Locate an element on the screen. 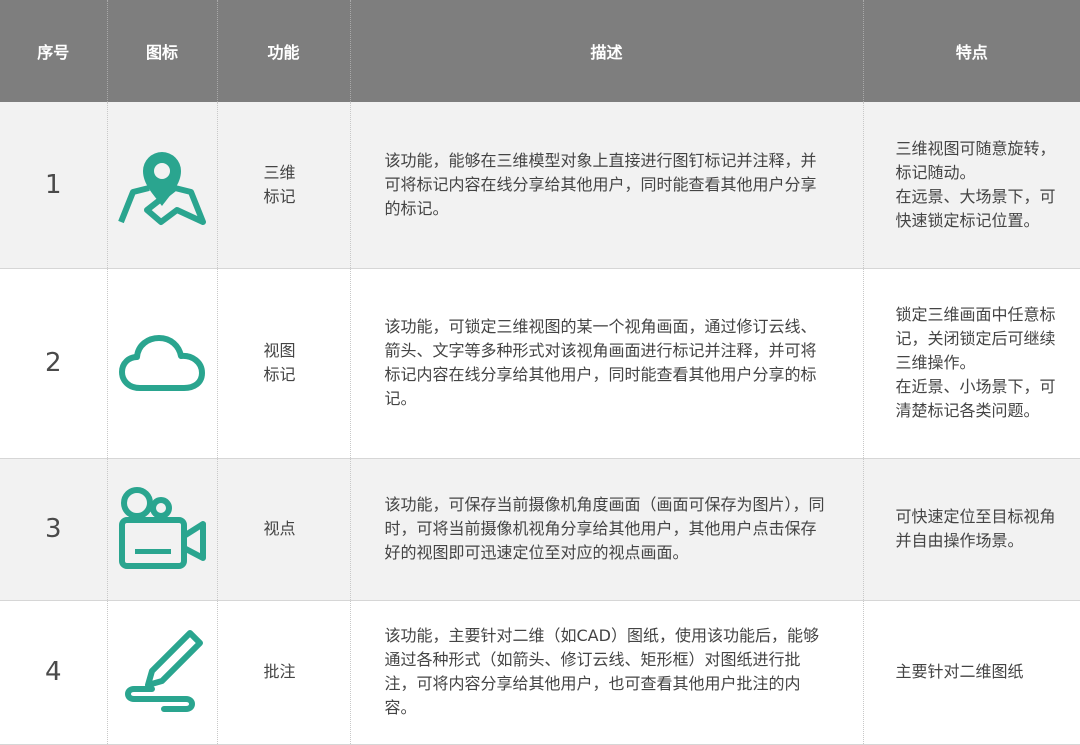 The width and height of the screenshot is (1080, 745). header-icon: 图标 is located at coordinates (162, 51).